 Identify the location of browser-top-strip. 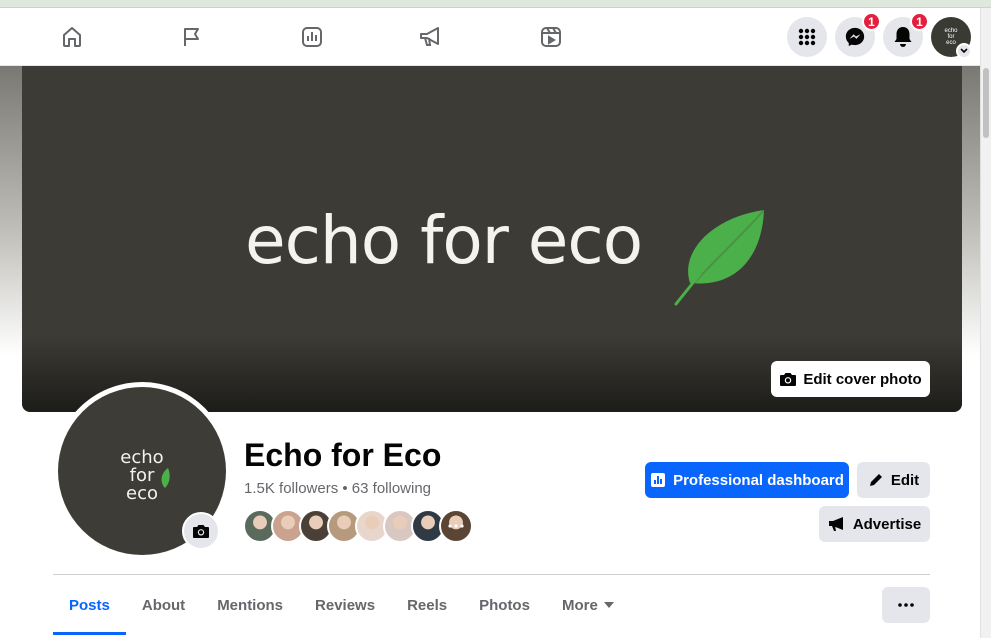
(495, 4).